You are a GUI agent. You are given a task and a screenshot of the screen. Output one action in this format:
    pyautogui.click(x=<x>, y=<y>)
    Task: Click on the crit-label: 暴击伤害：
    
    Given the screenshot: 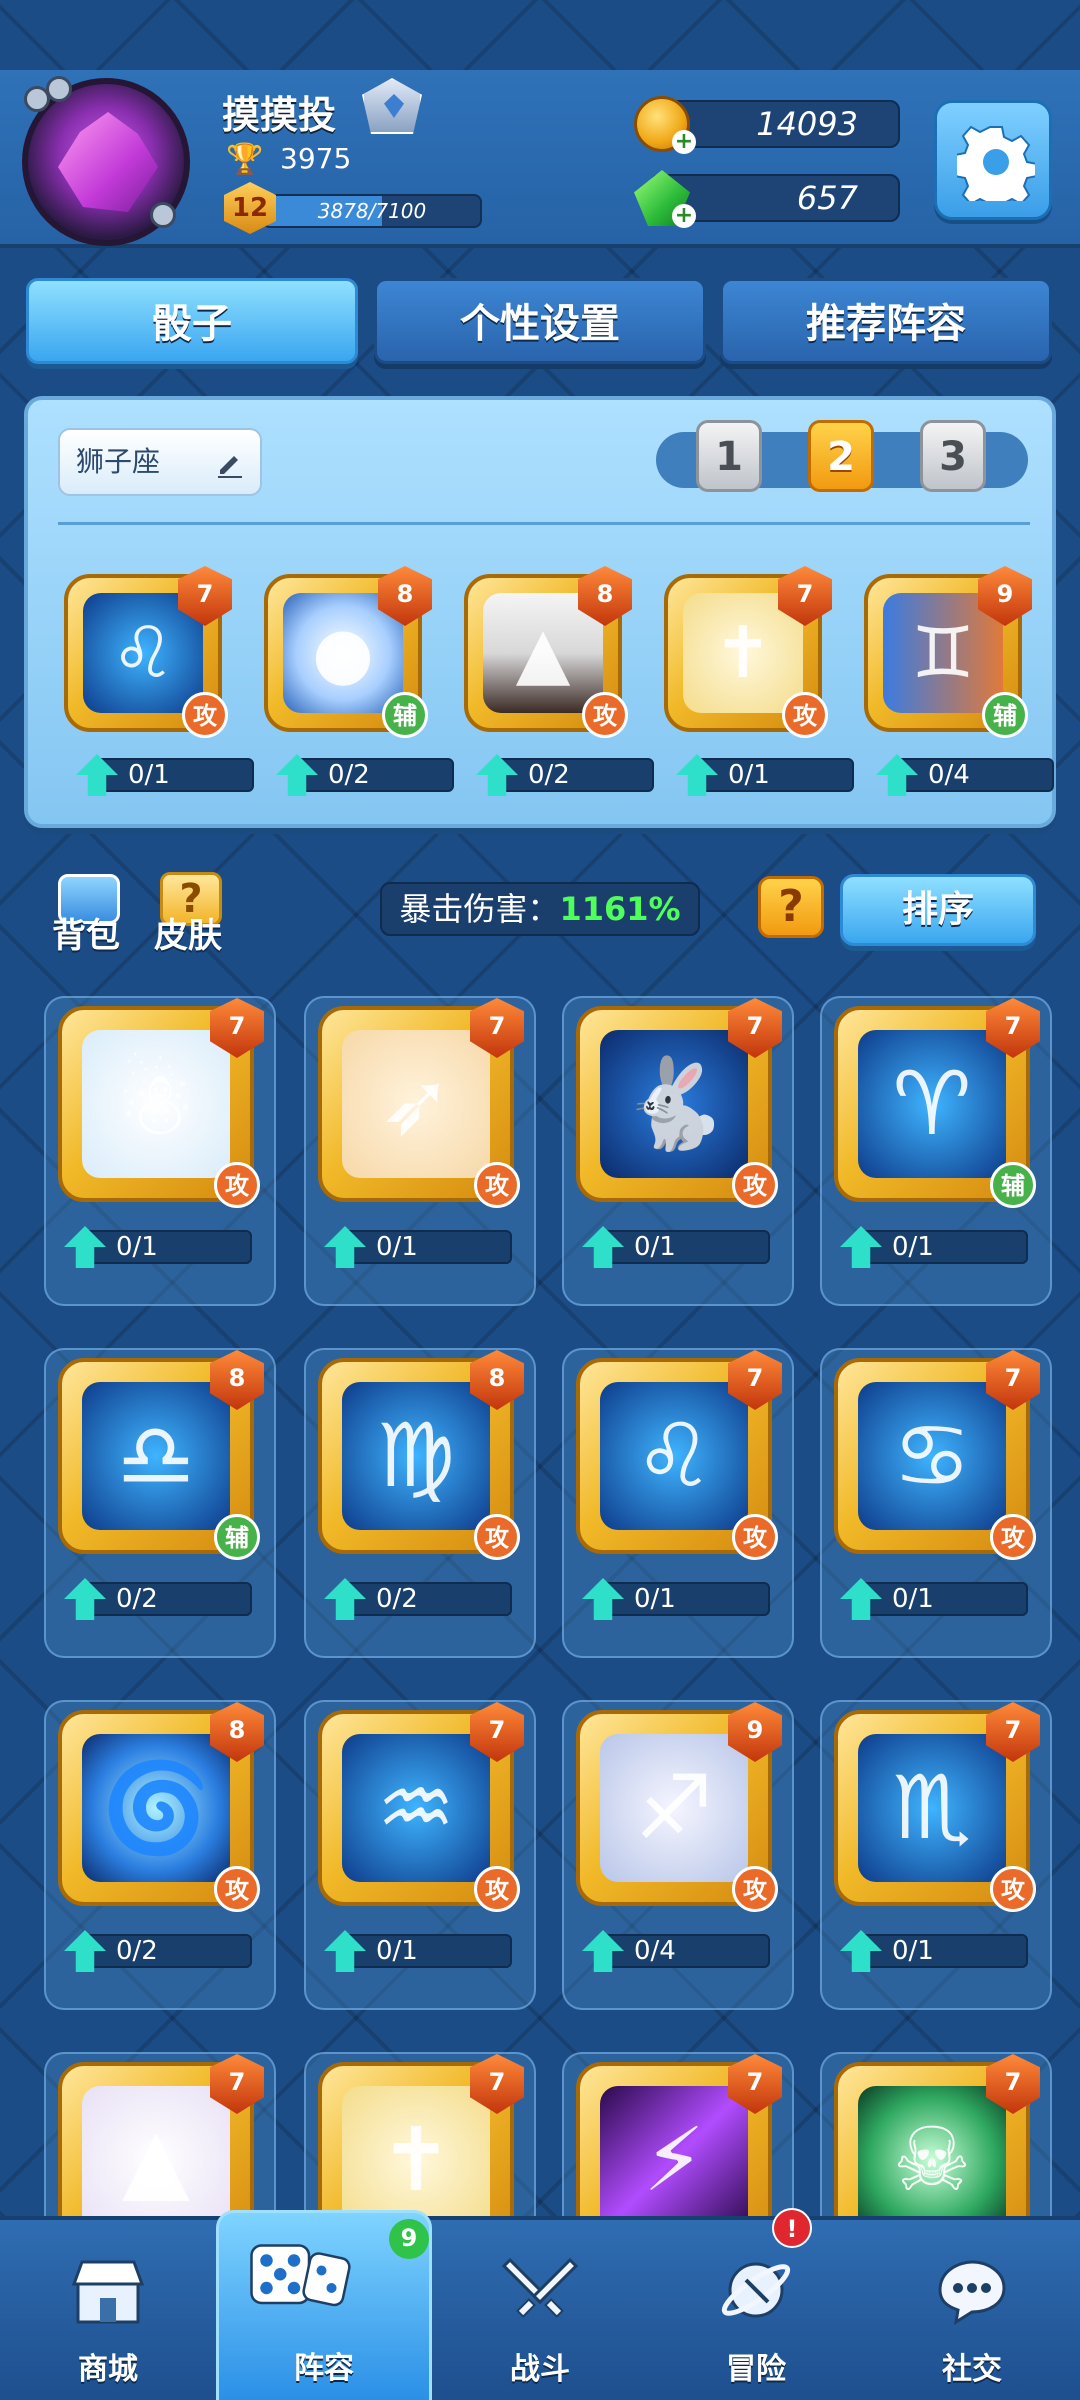 What is the action you would take?
    pyautogui.click(x=479, y=909)
    